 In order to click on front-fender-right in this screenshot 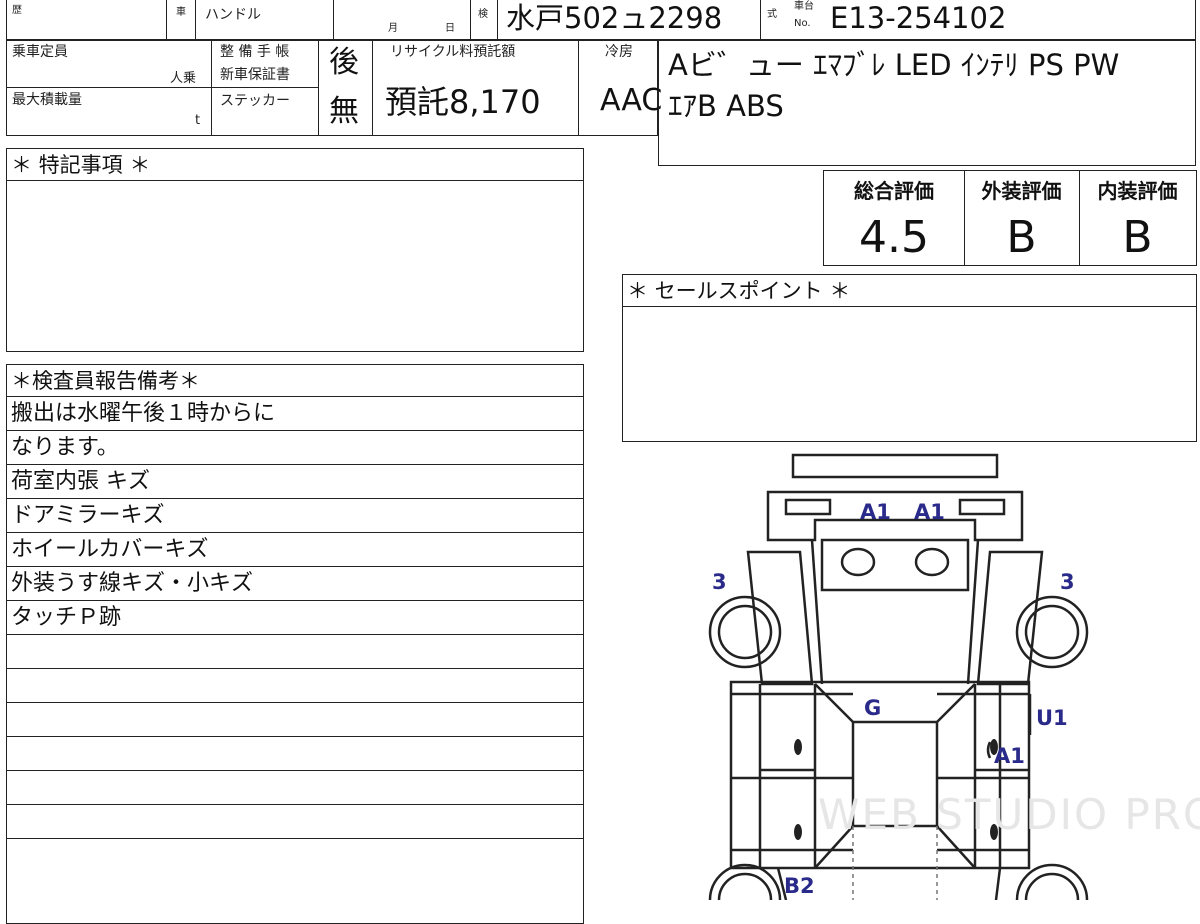, I will do `click(1010, 618)`.